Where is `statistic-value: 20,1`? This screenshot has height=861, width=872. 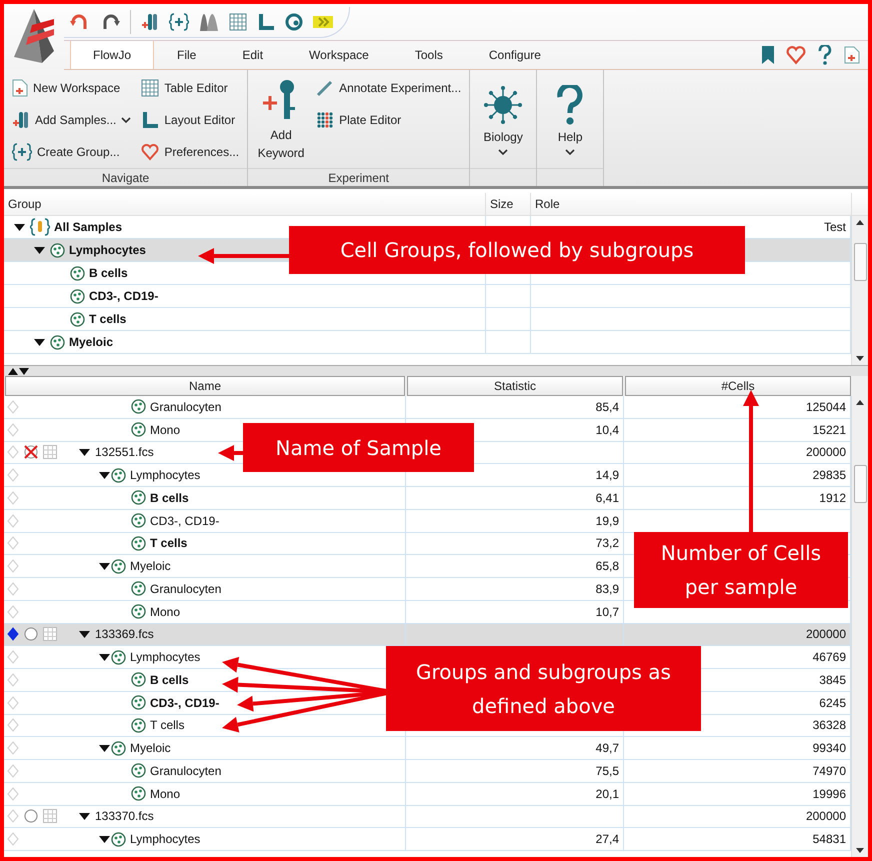 statistic-value: 20,1 is located at coordinates (607, 793).